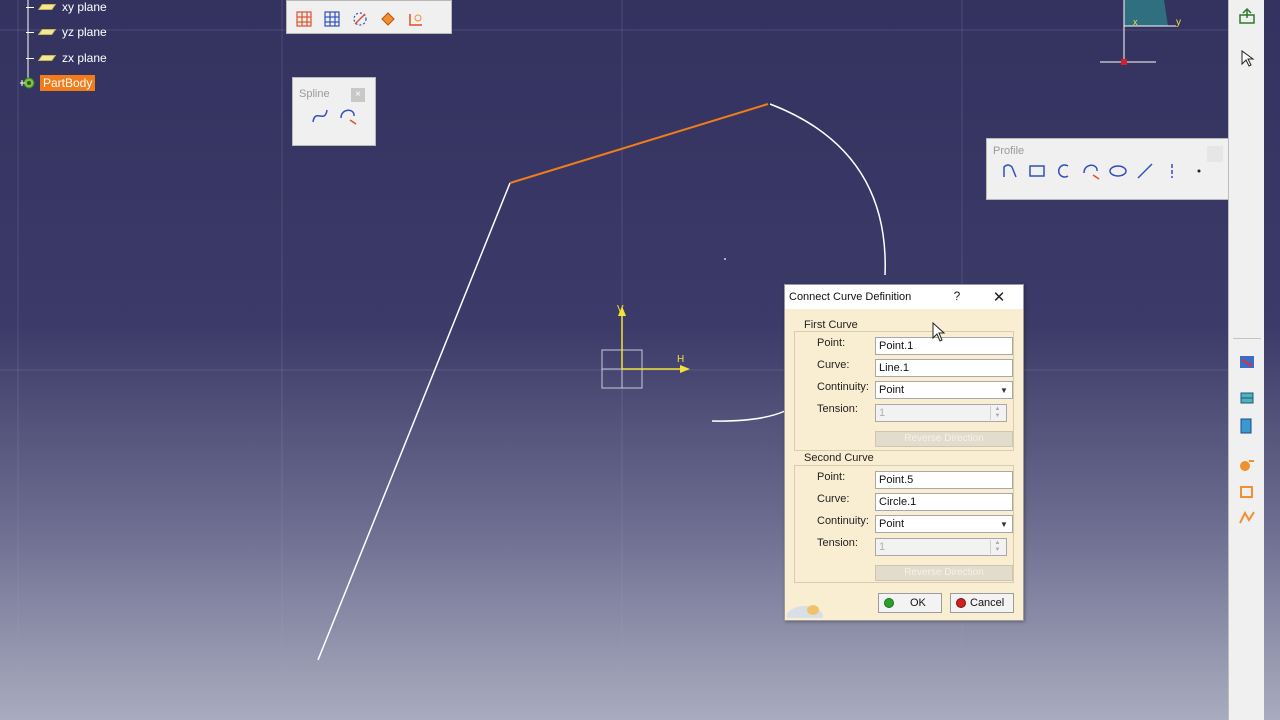 The height and width of the screenshot is (720, 1280). I want to click on cancel-button: Cancel, so click(982, 603).